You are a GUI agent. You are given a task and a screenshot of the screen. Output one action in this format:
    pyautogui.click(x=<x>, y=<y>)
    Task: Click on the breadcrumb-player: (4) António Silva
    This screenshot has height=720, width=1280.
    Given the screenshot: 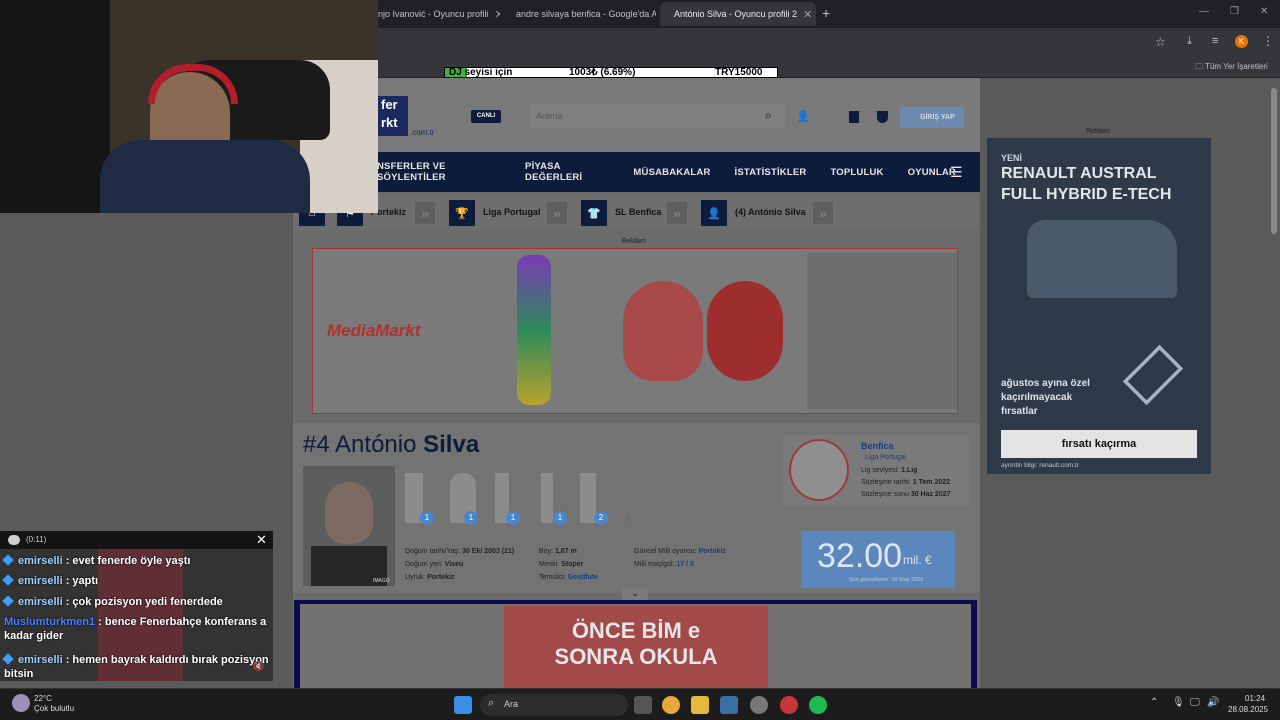 What is the action you would take?
    pyautogui.click(x=770, y=212)
    